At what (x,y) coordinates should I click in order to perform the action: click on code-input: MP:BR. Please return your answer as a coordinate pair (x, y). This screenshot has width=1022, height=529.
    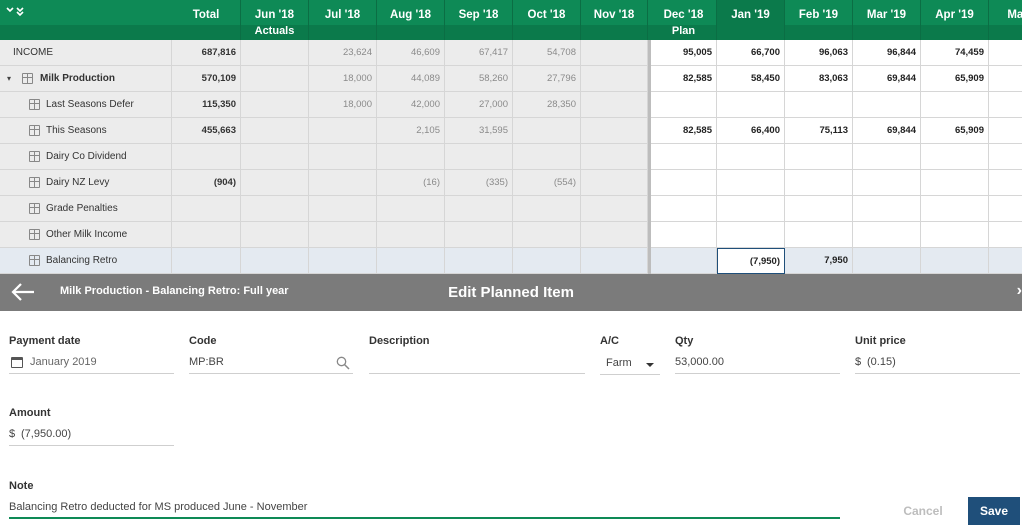
    Looking at the image, I should click on (271, 363).